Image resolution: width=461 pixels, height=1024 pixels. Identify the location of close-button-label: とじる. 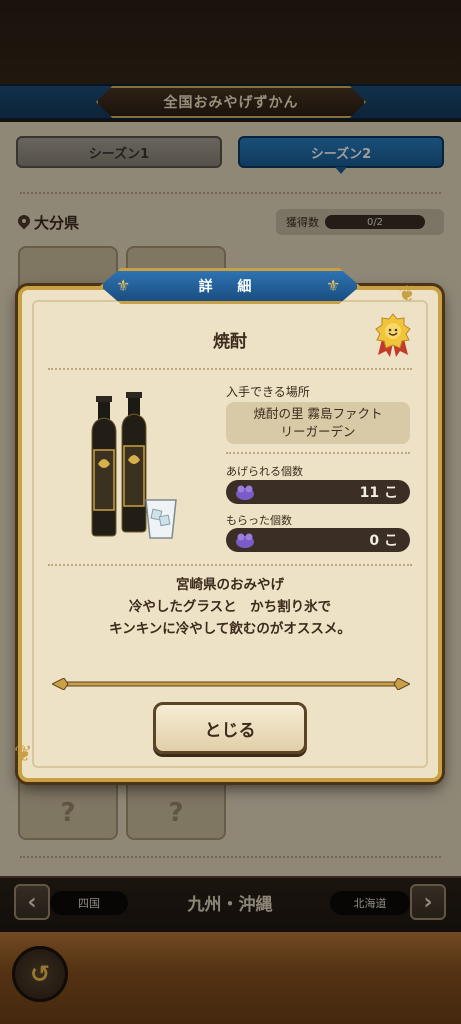
(230, 730).